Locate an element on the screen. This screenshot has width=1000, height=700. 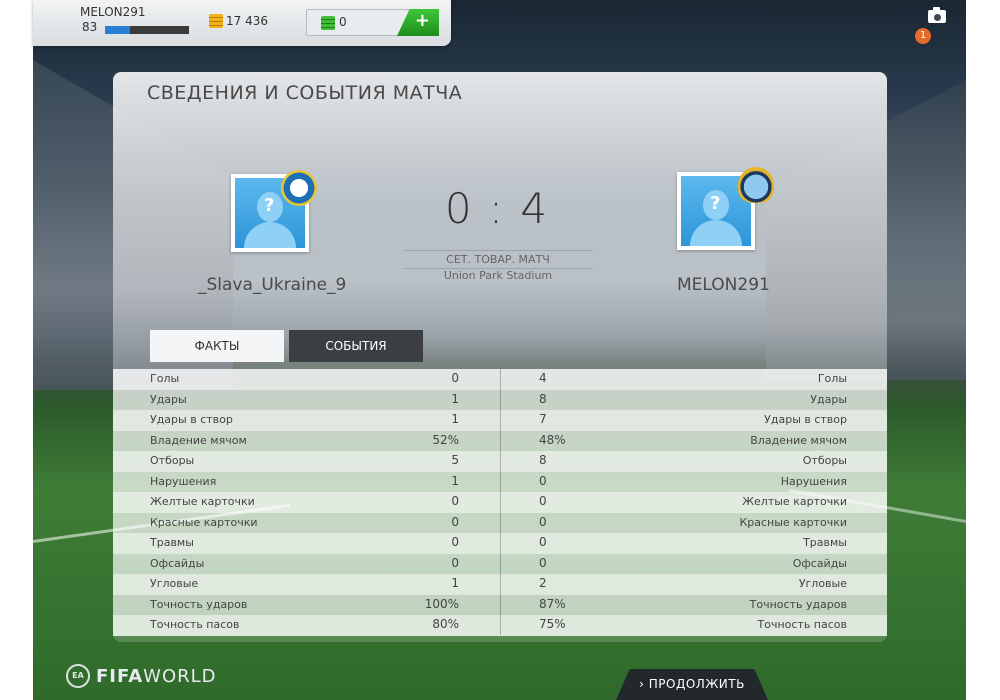
ea-logo-icon: EA is located at coordinates (78, 676).